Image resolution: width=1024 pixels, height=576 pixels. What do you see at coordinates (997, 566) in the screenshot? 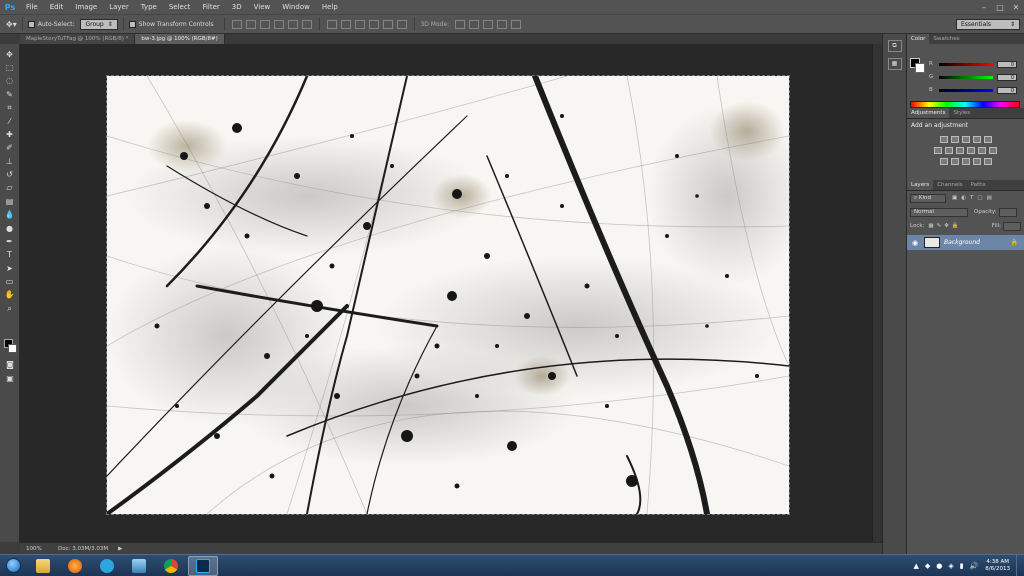
I see `taskbar-clock: 4:38 AM 8/6/2013` at bounding box center [997, 566].